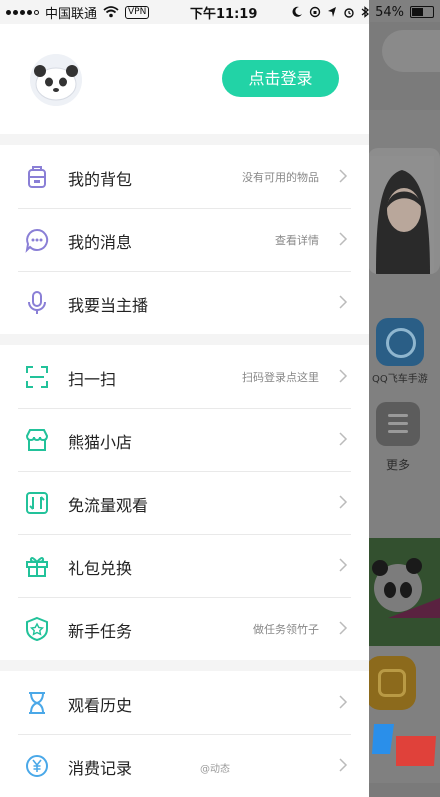 The width and height of the screenshot is (440, 797). Describe the element at coordinates (92, 379) in the screenshot. I see `menu-item-label: 扫一扫` at that location.